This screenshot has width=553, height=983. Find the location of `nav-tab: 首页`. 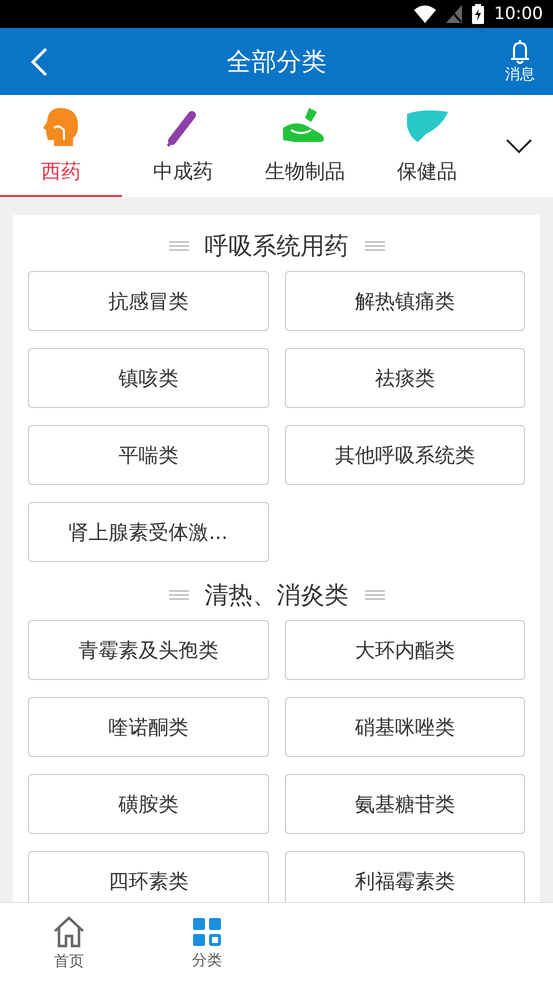

nav-tab: 首页 is located at coordinates (69, 943).